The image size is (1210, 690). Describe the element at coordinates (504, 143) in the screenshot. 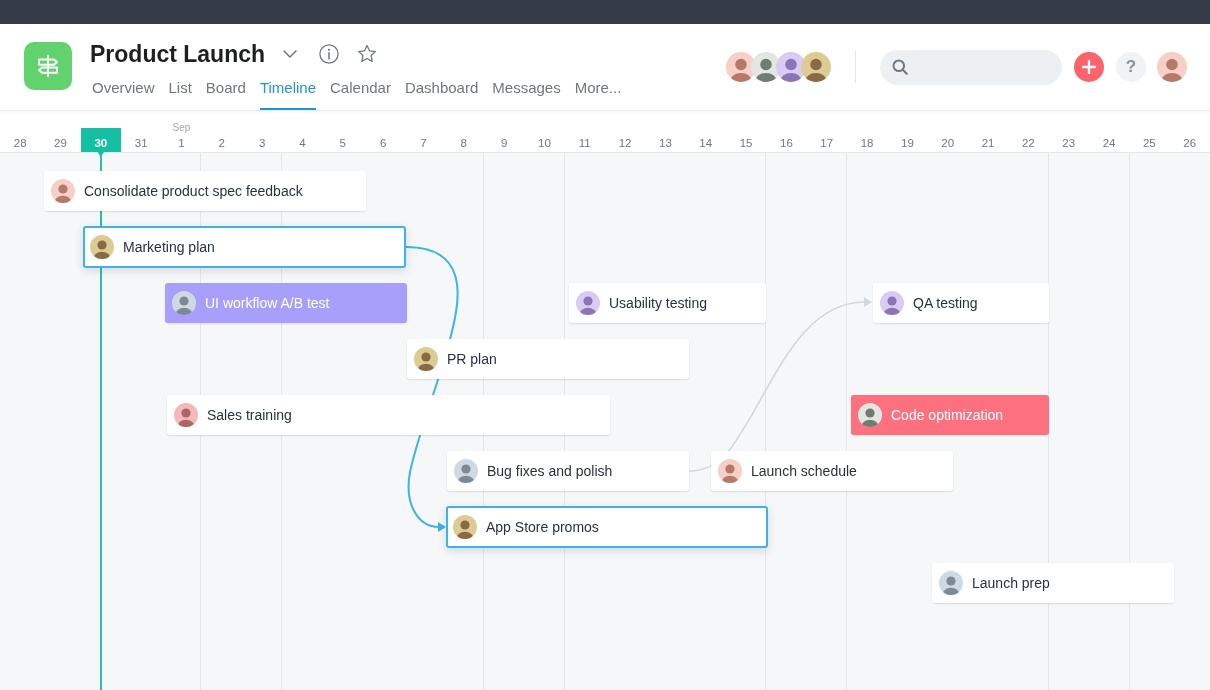

I see `day-label: 9` at that location.